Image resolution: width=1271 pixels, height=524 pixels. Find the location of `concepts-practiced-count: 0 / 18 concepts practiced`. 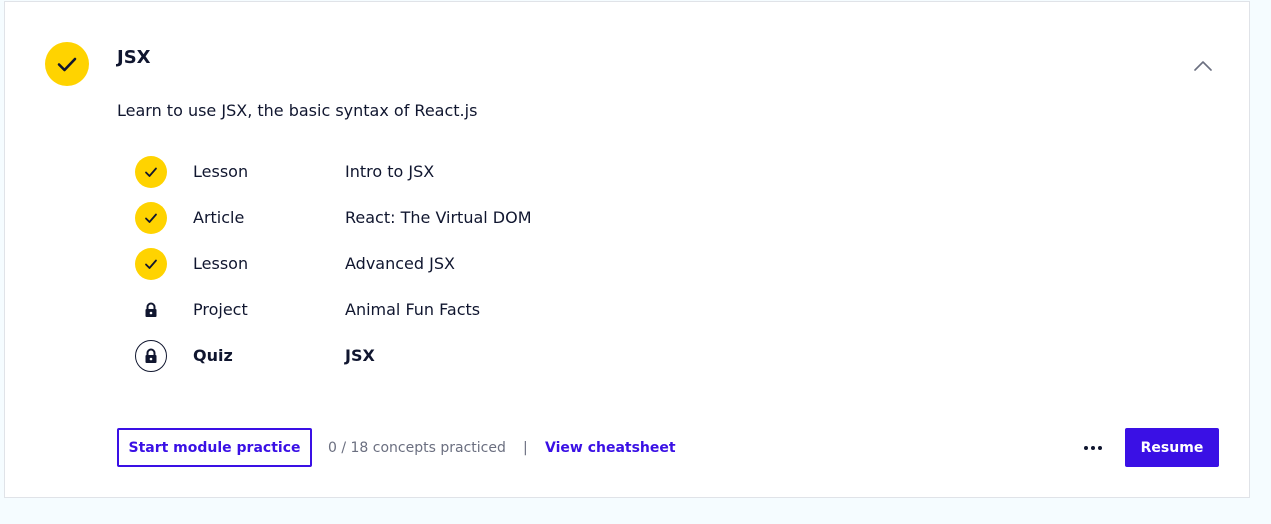

concepts-practiced-count: 0 / 18 concepts practiced is located at coordinates (417, 448).